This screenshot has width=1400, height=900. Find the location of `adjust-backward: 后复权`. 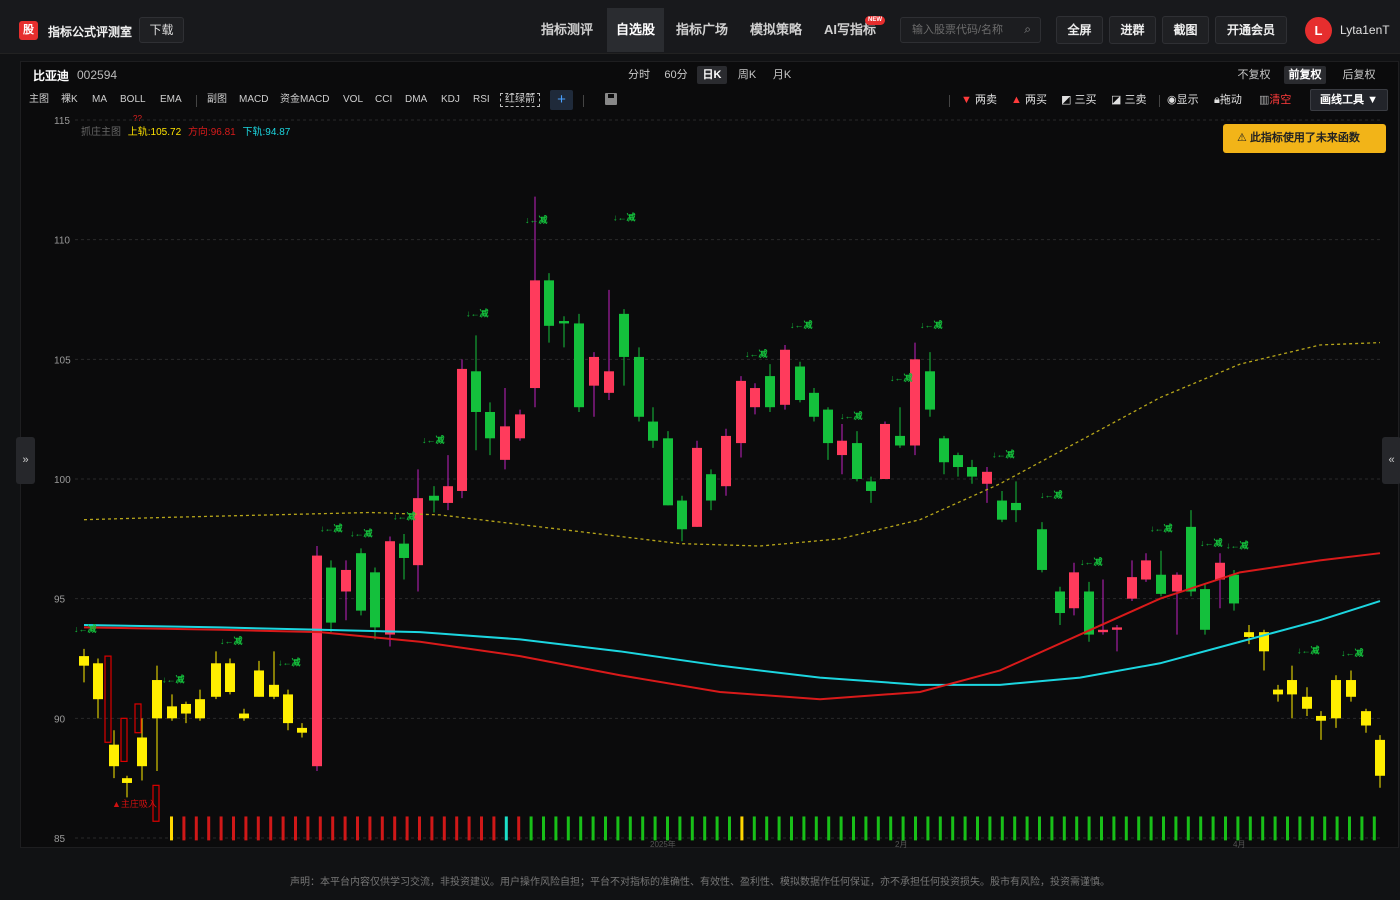

adjust-backward: 后复权 is located at coordinates (1359, 75).